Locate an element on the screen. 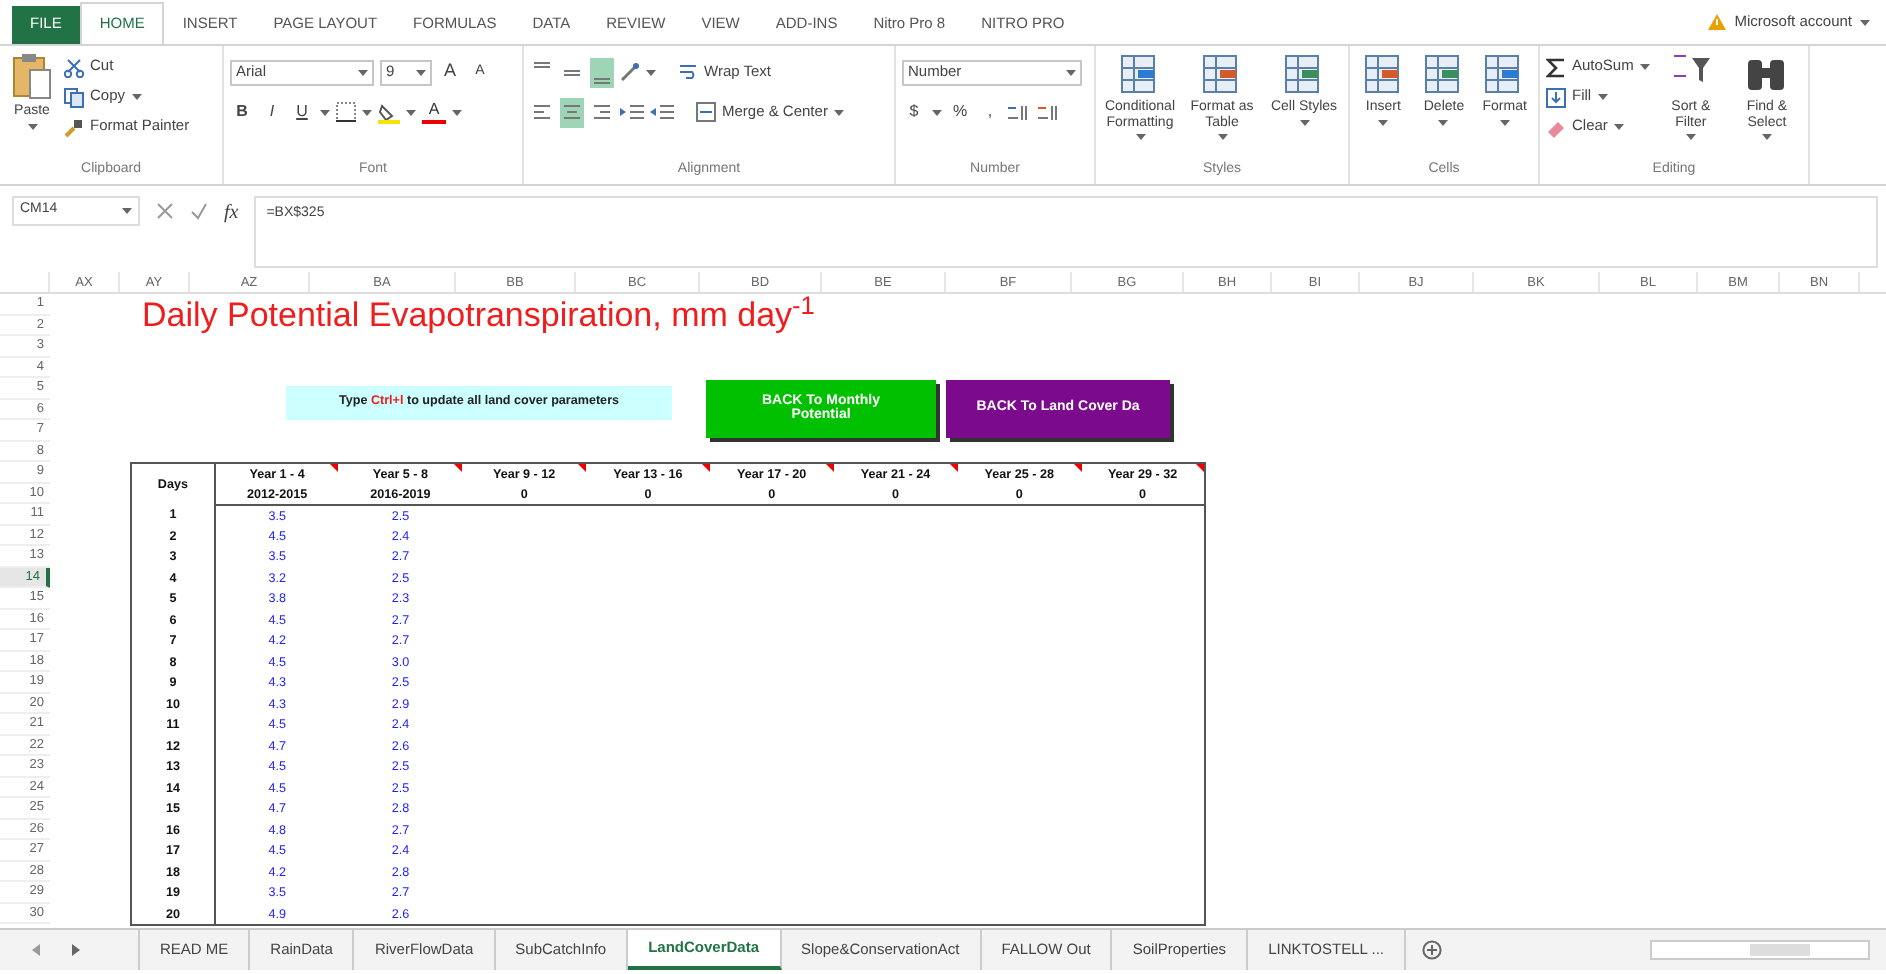  paintbrush-icon is located at coordinates (74, 127).